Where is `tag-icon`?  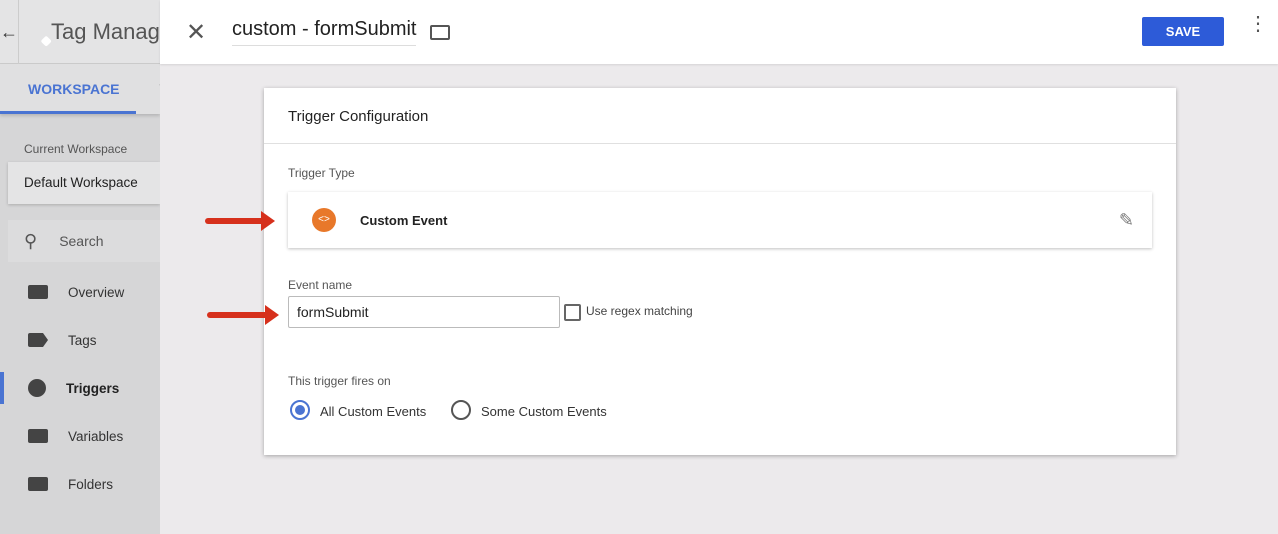
tag-icon is located at coordinates (38, 340).